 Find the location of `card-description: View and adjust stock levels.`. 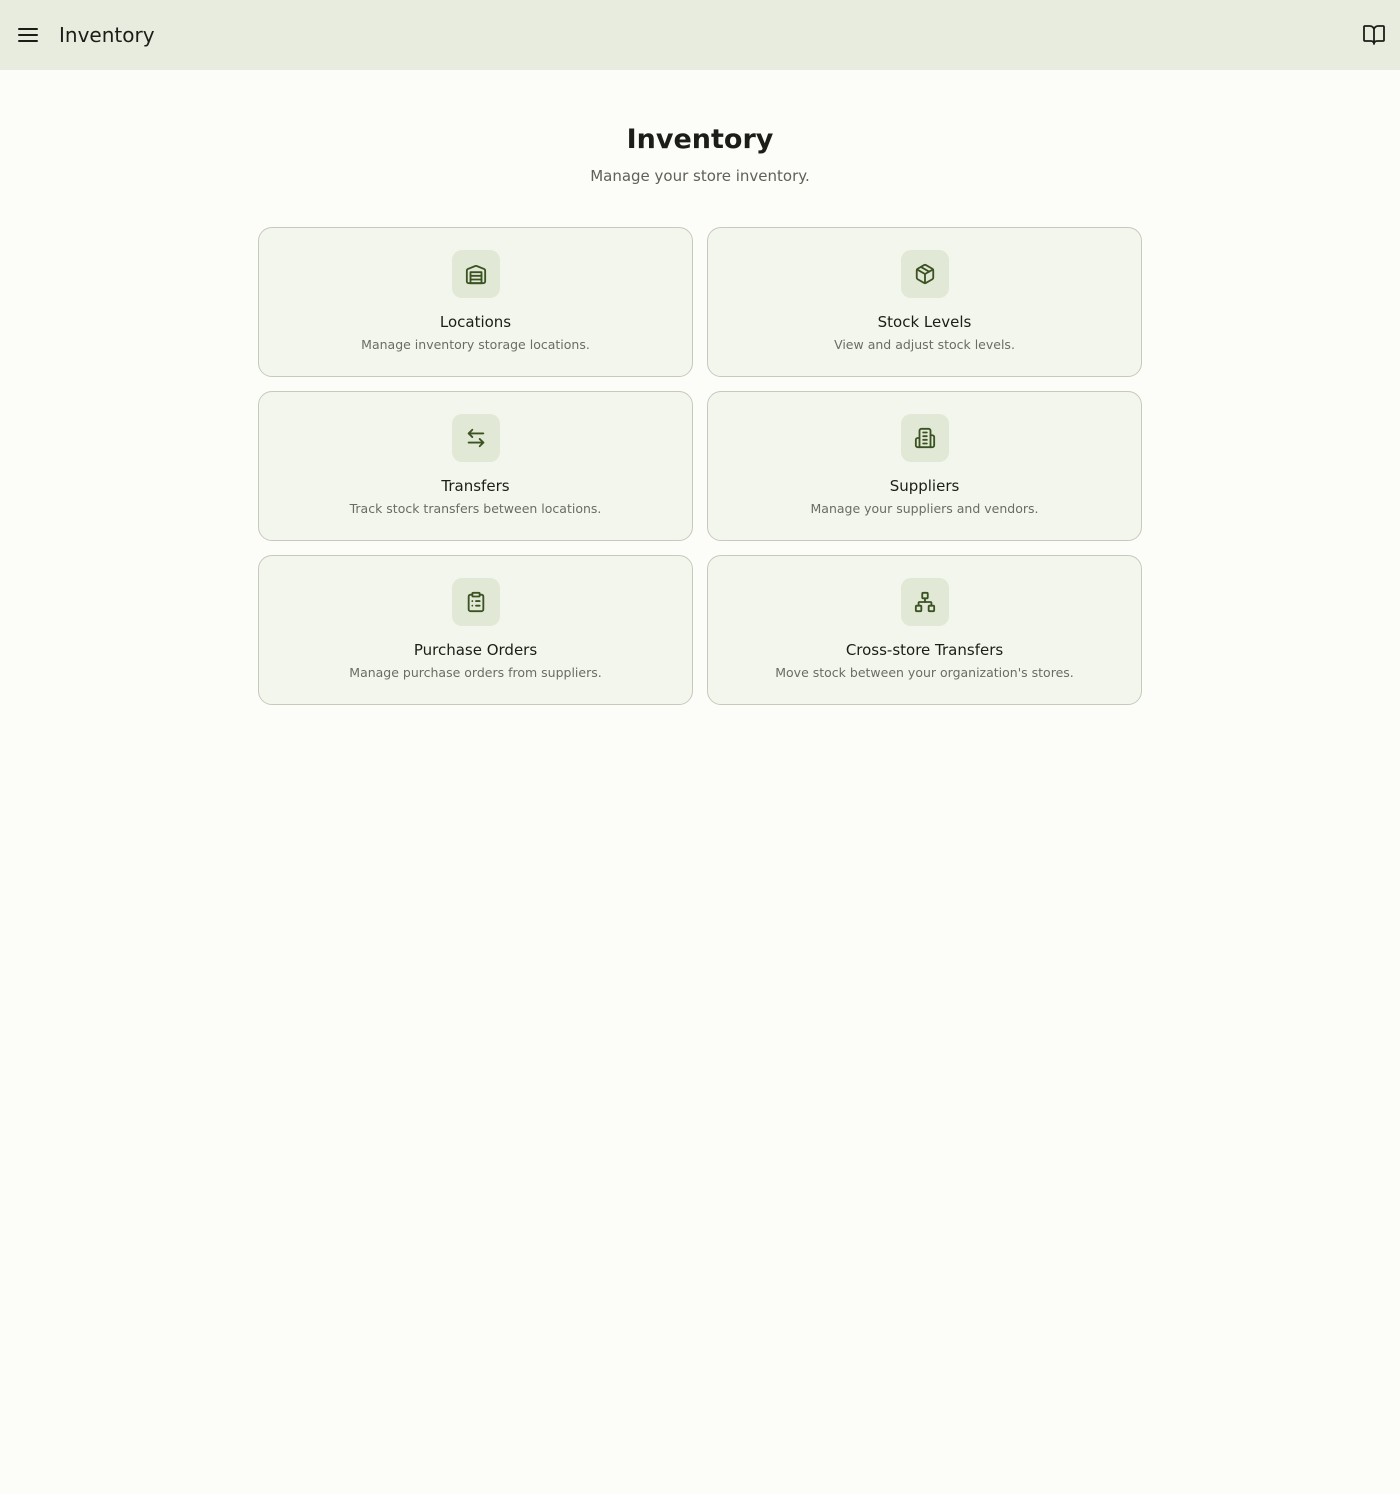

card-description: View and adjust stock levels. is located at coordinates (924, 344).